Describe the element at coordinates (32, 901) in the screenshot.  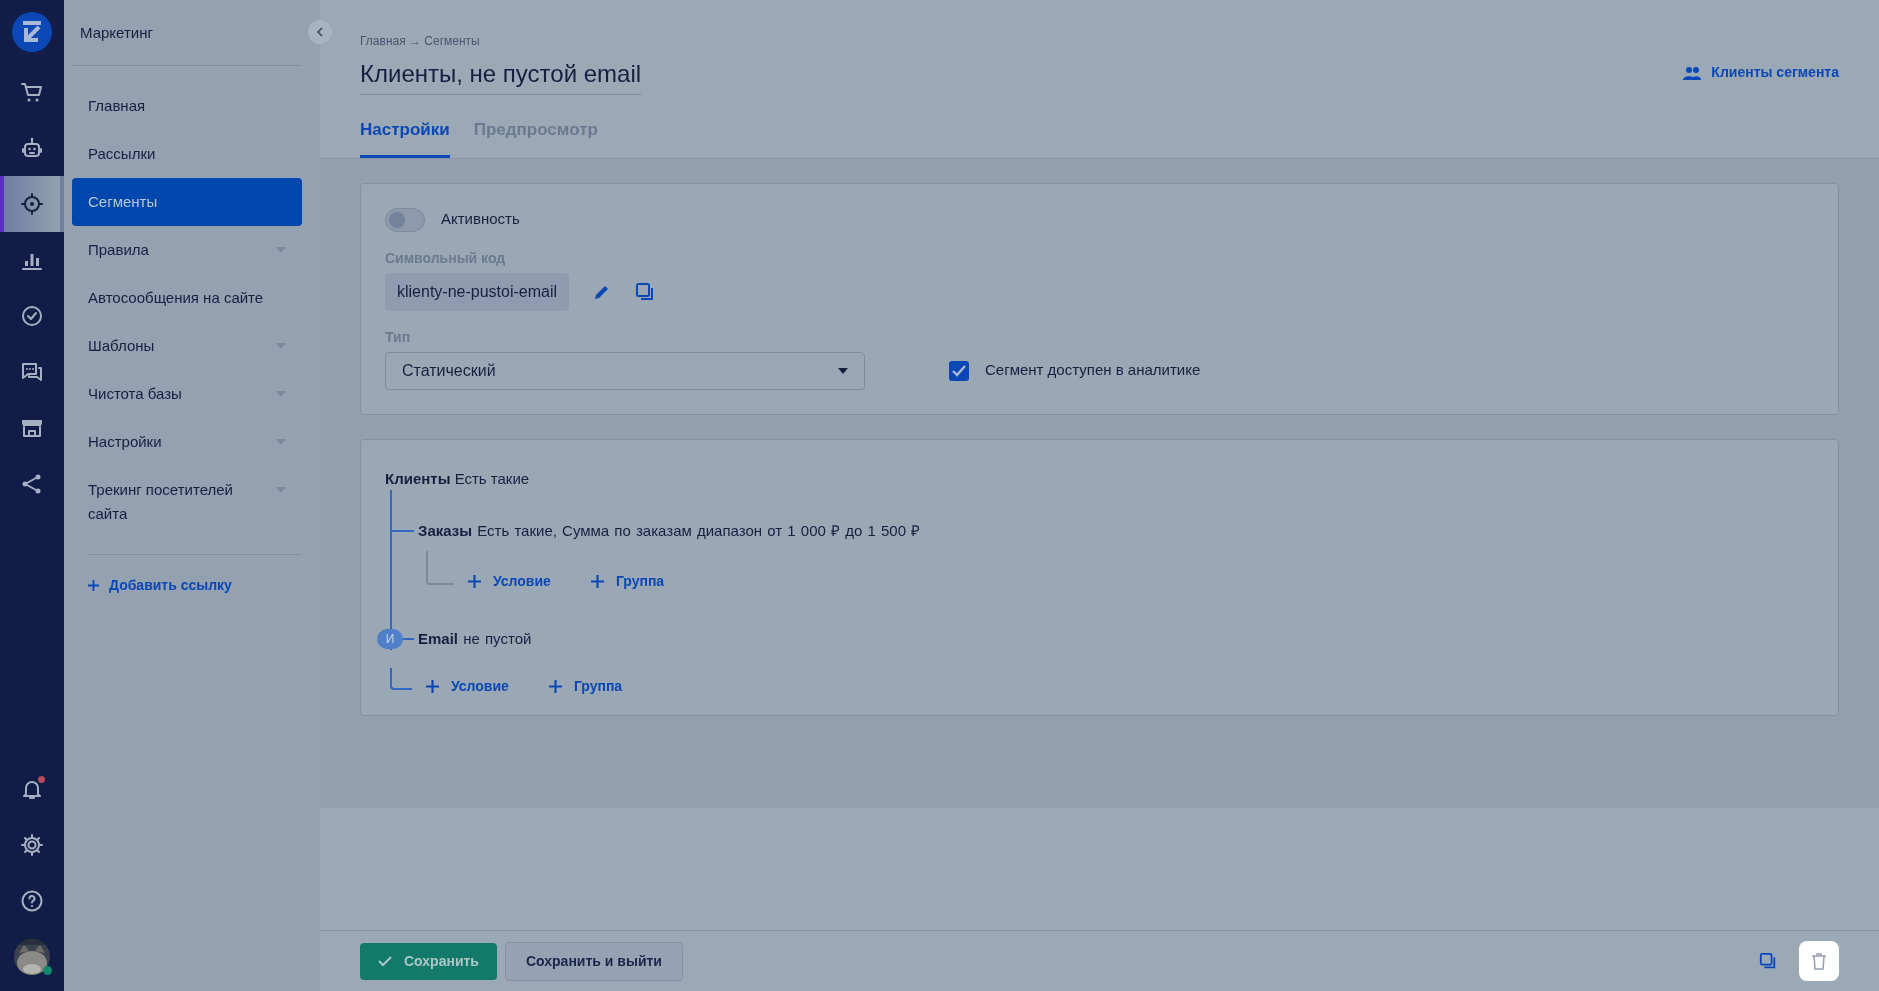
I see `help-icon` at that location.